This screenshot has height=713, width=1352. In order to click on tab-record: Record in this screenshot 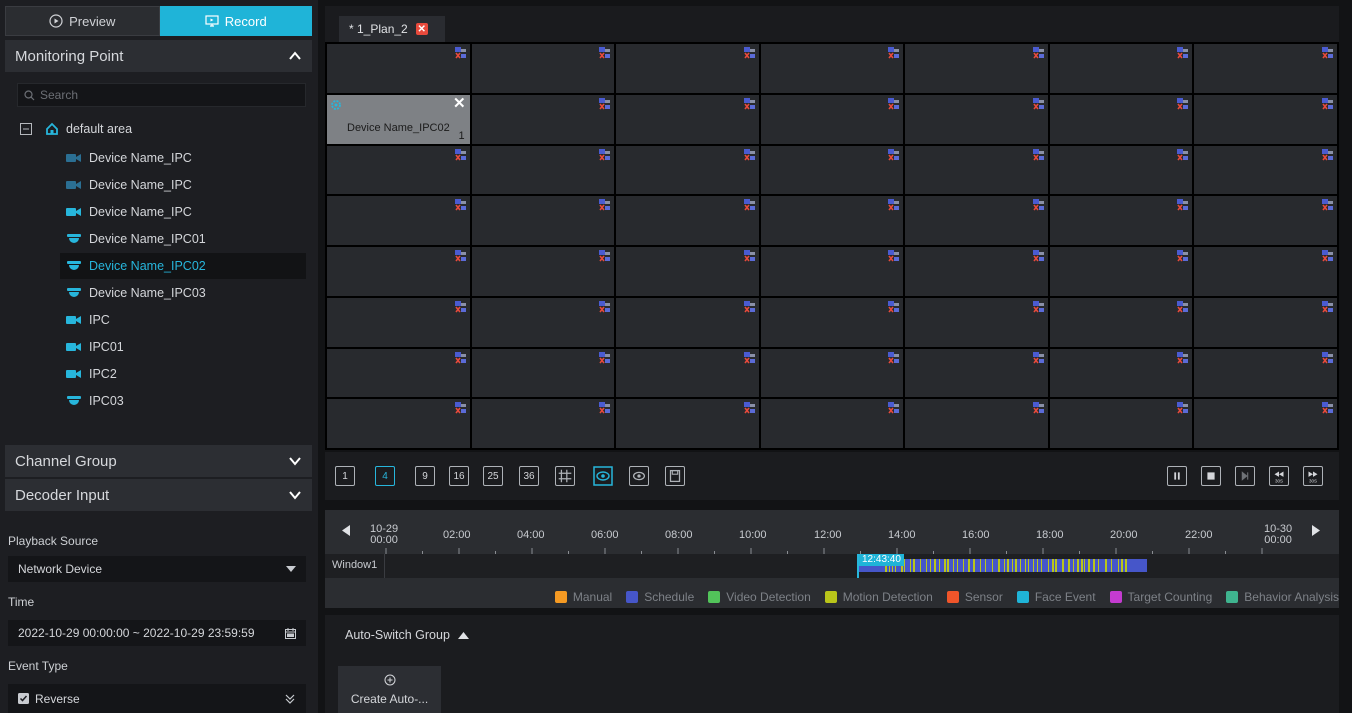, I will do `click(235, 21)`.